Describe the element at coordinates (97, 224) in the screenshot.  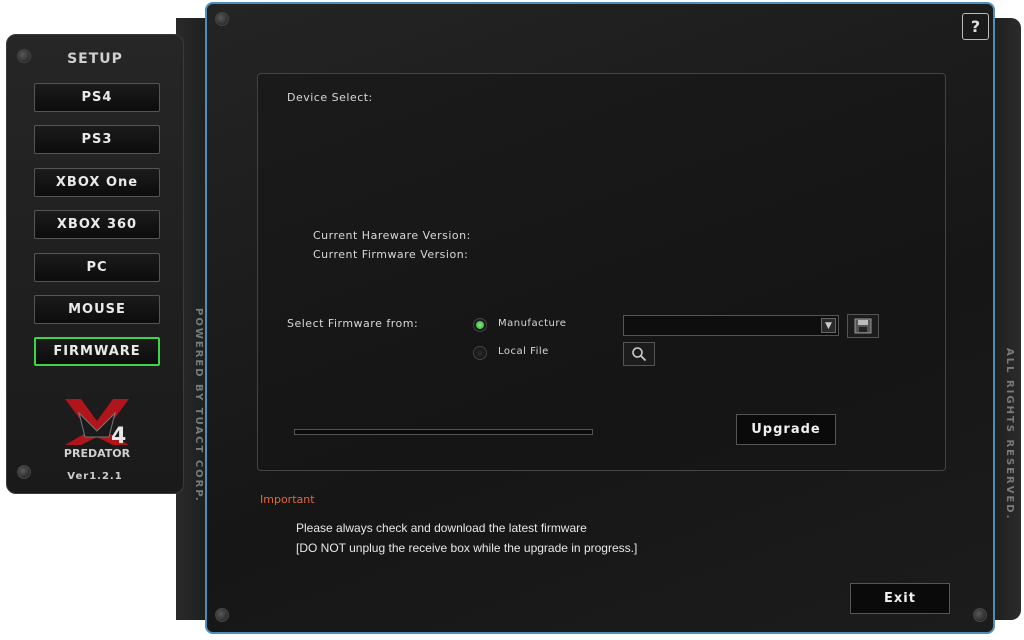
I see `nav-xbox-360-button: XBOX 360` at that location.